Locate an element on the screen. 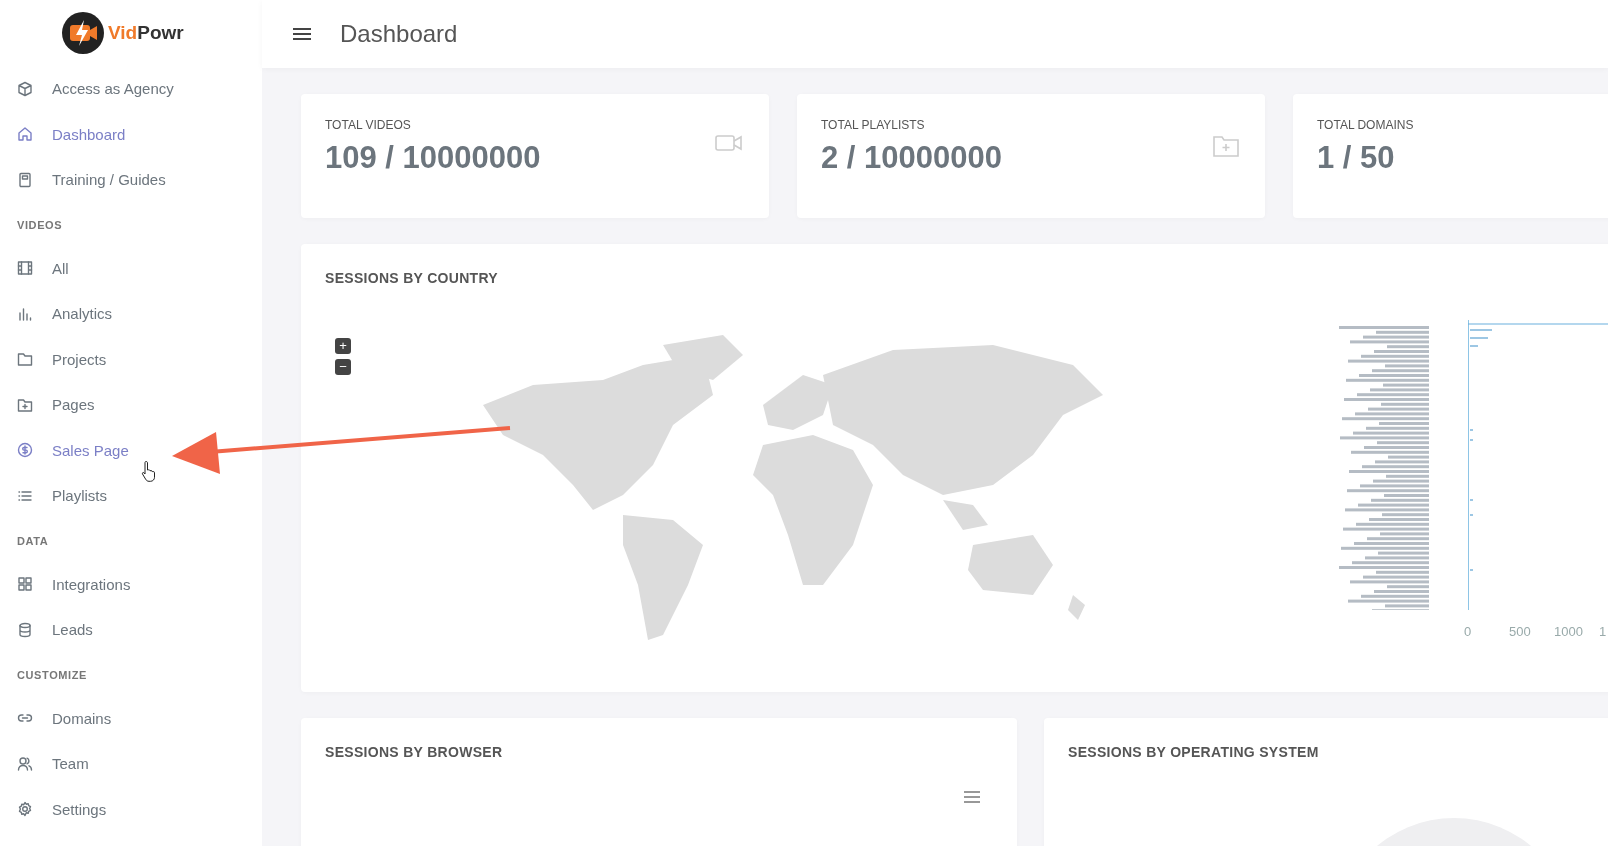 Image resolution: width=1608 pixels, height=846 pixels. logo-icon is located at coordinates (83, 33).